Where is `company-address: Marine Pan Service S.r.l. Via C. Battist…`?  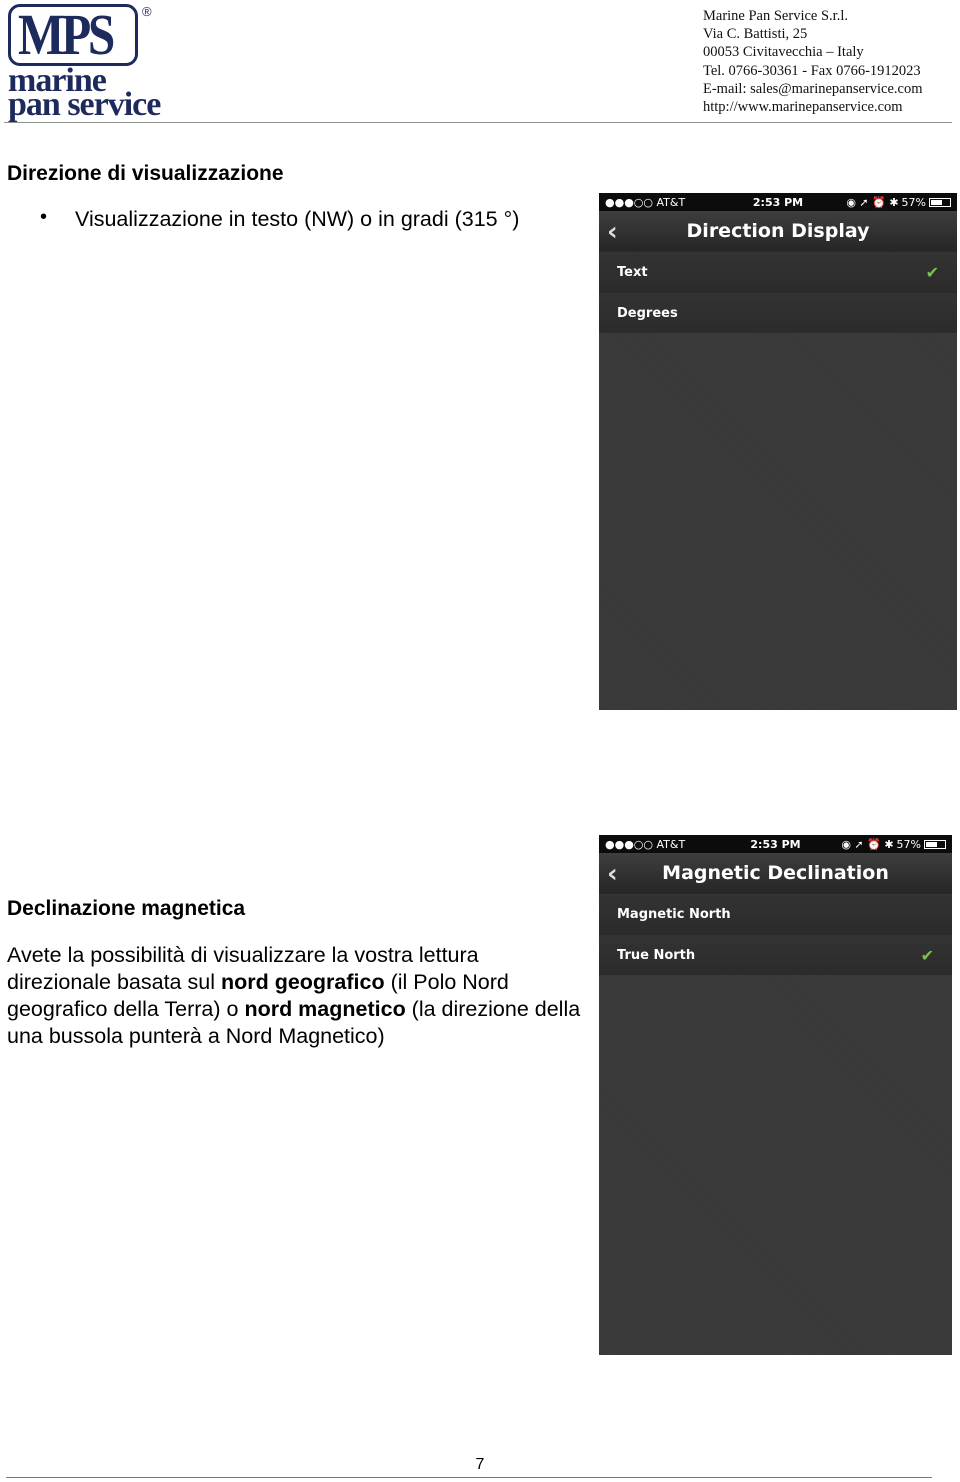
company-address: Marine Pan Service S.r.l. Via C. Battist… is located at coordinates (813, 61).